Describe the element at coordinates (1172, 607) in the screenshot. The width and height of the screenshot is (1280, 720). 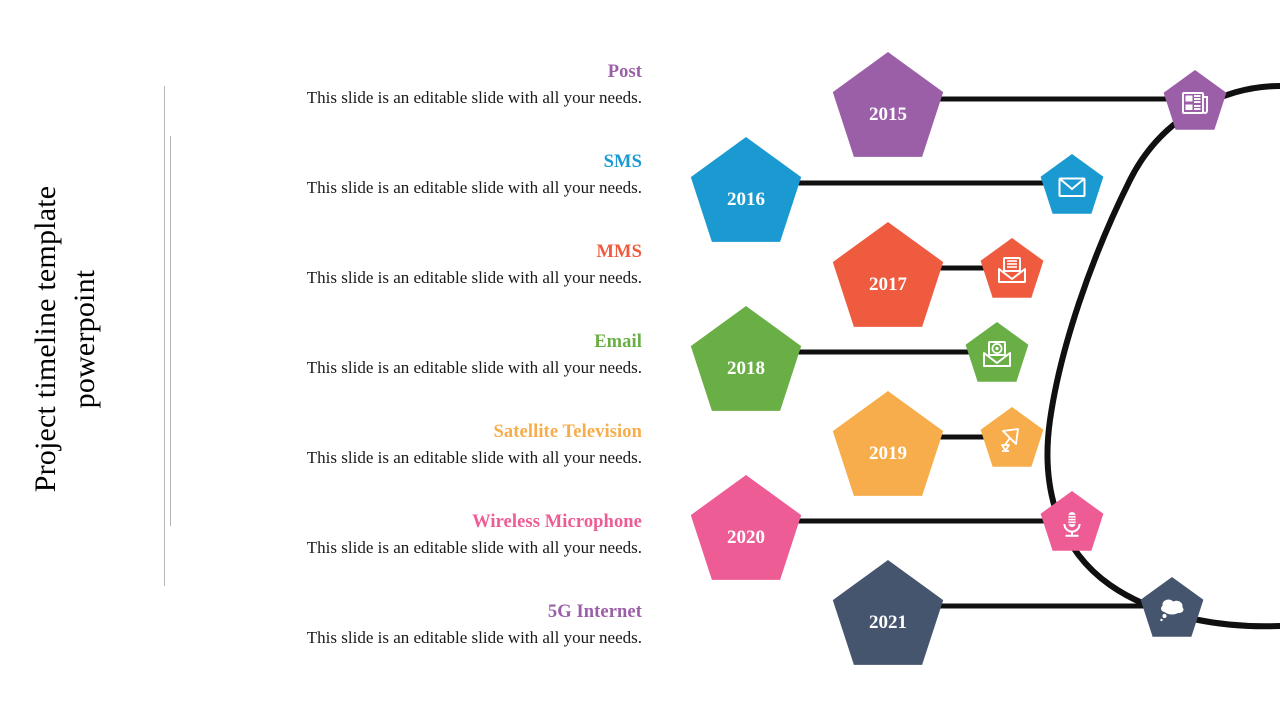
I see `icon-pentagon-5g-internet` at that location.